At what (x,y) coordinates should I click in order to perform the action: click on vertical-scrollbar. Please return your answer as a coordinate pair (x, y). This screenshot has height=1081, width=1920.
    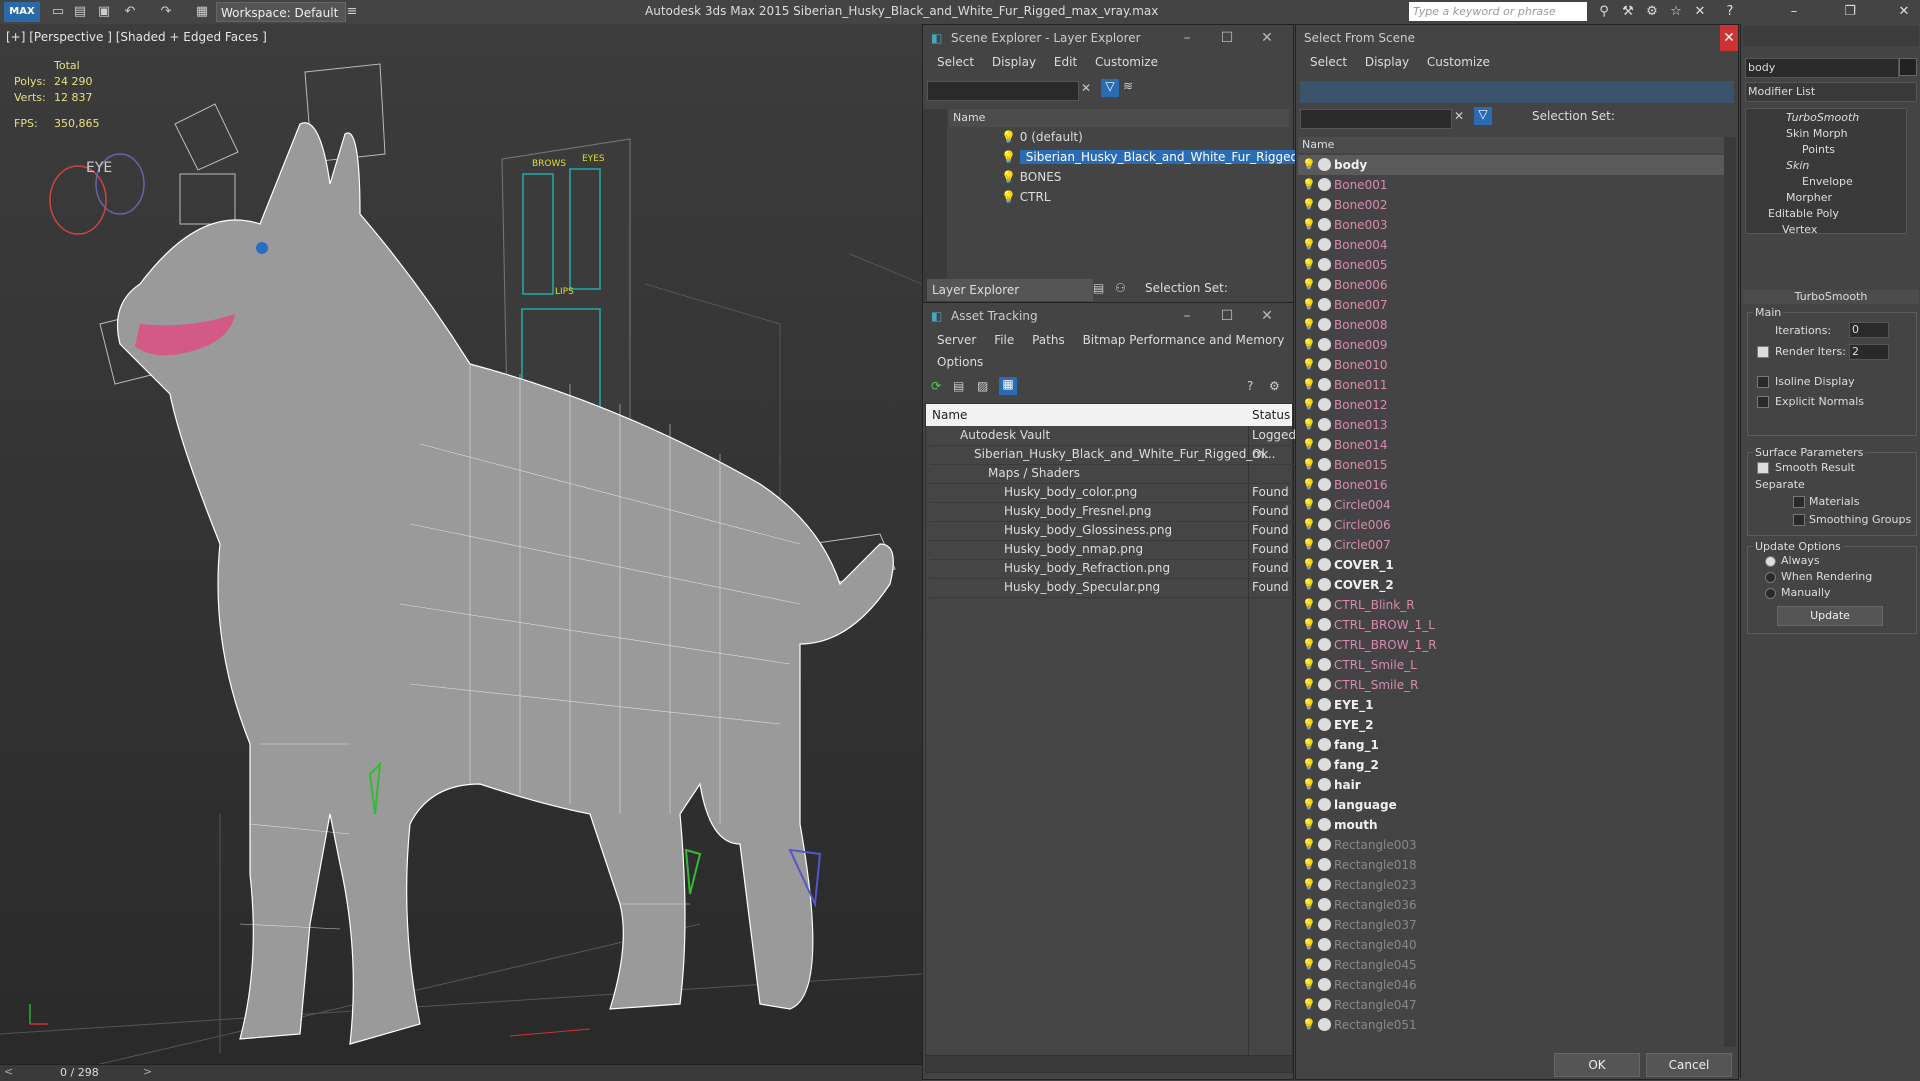
    Looking at the image, I should click on (1730, 592).